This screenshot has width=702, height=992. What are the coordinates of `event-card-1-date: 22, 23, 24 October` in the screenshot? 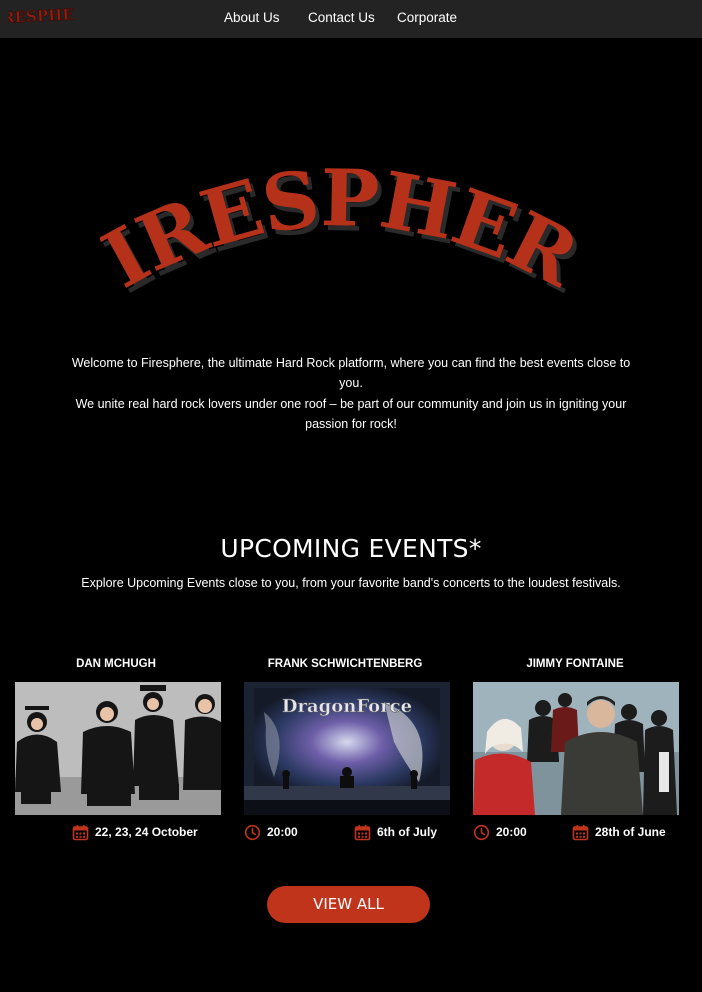 It's located at (135, 832).